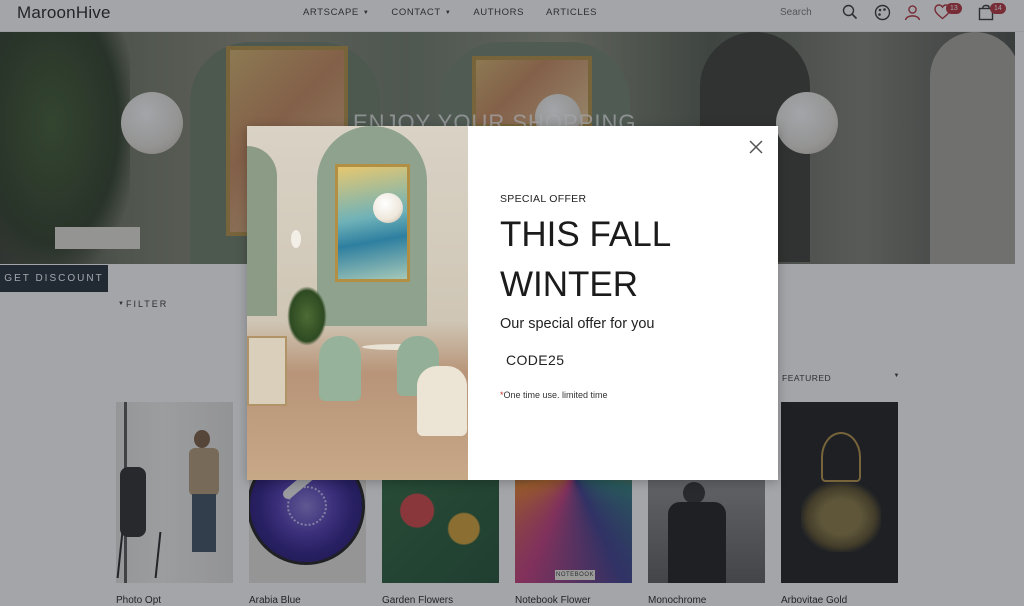 The width and height of the screenshot is (1024, 606). Describe the element at coordinates (357, 303) in the screenshot. I see `modal-image` at that location.